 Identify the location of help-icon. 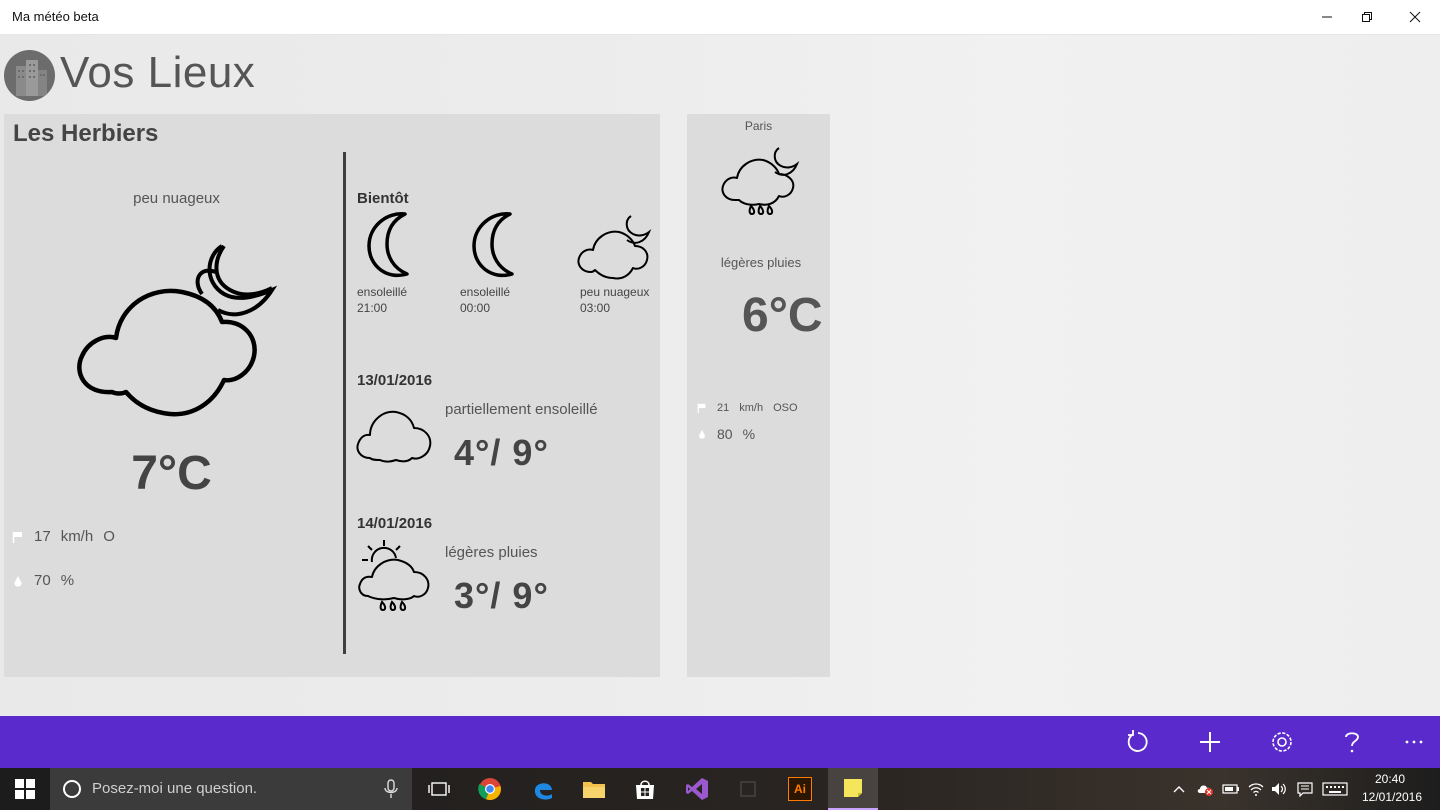
(1352, 742).